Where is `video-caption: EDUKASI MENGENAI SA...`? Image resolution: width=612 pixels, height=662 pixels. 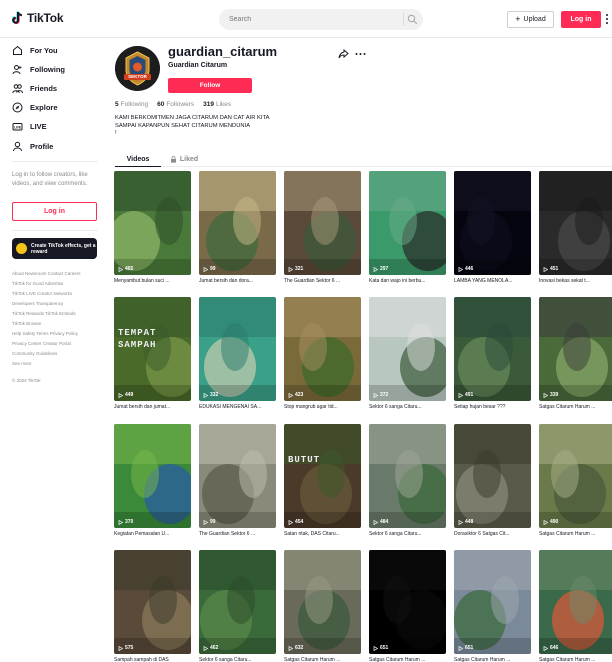
video-caption: EDUKASI MENGENAI SA... is located at coordinates (237, 407).